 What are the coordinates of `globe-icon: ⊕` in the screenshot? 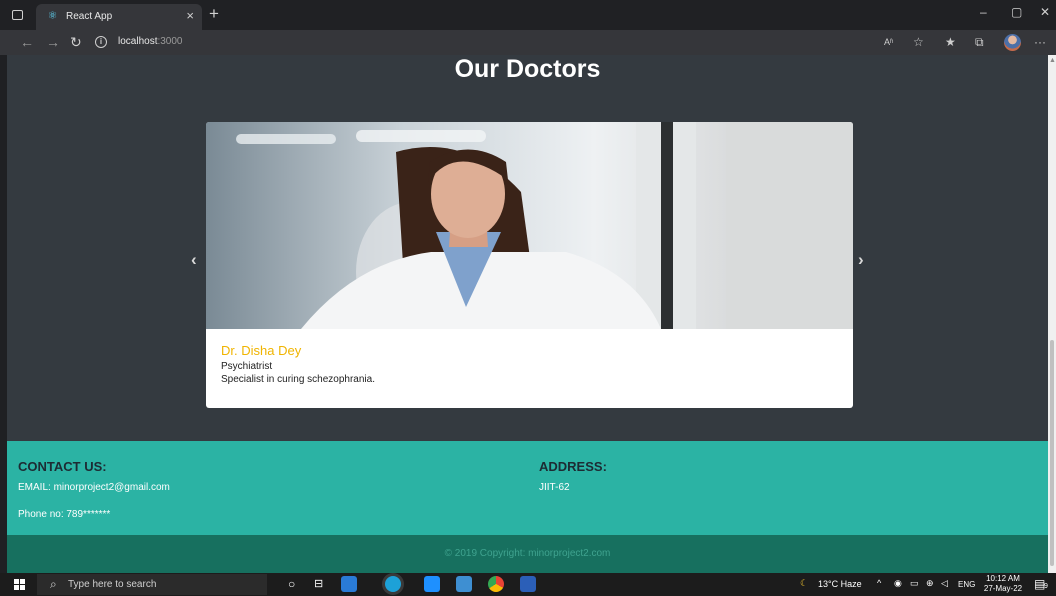 It's located at (930, 583).